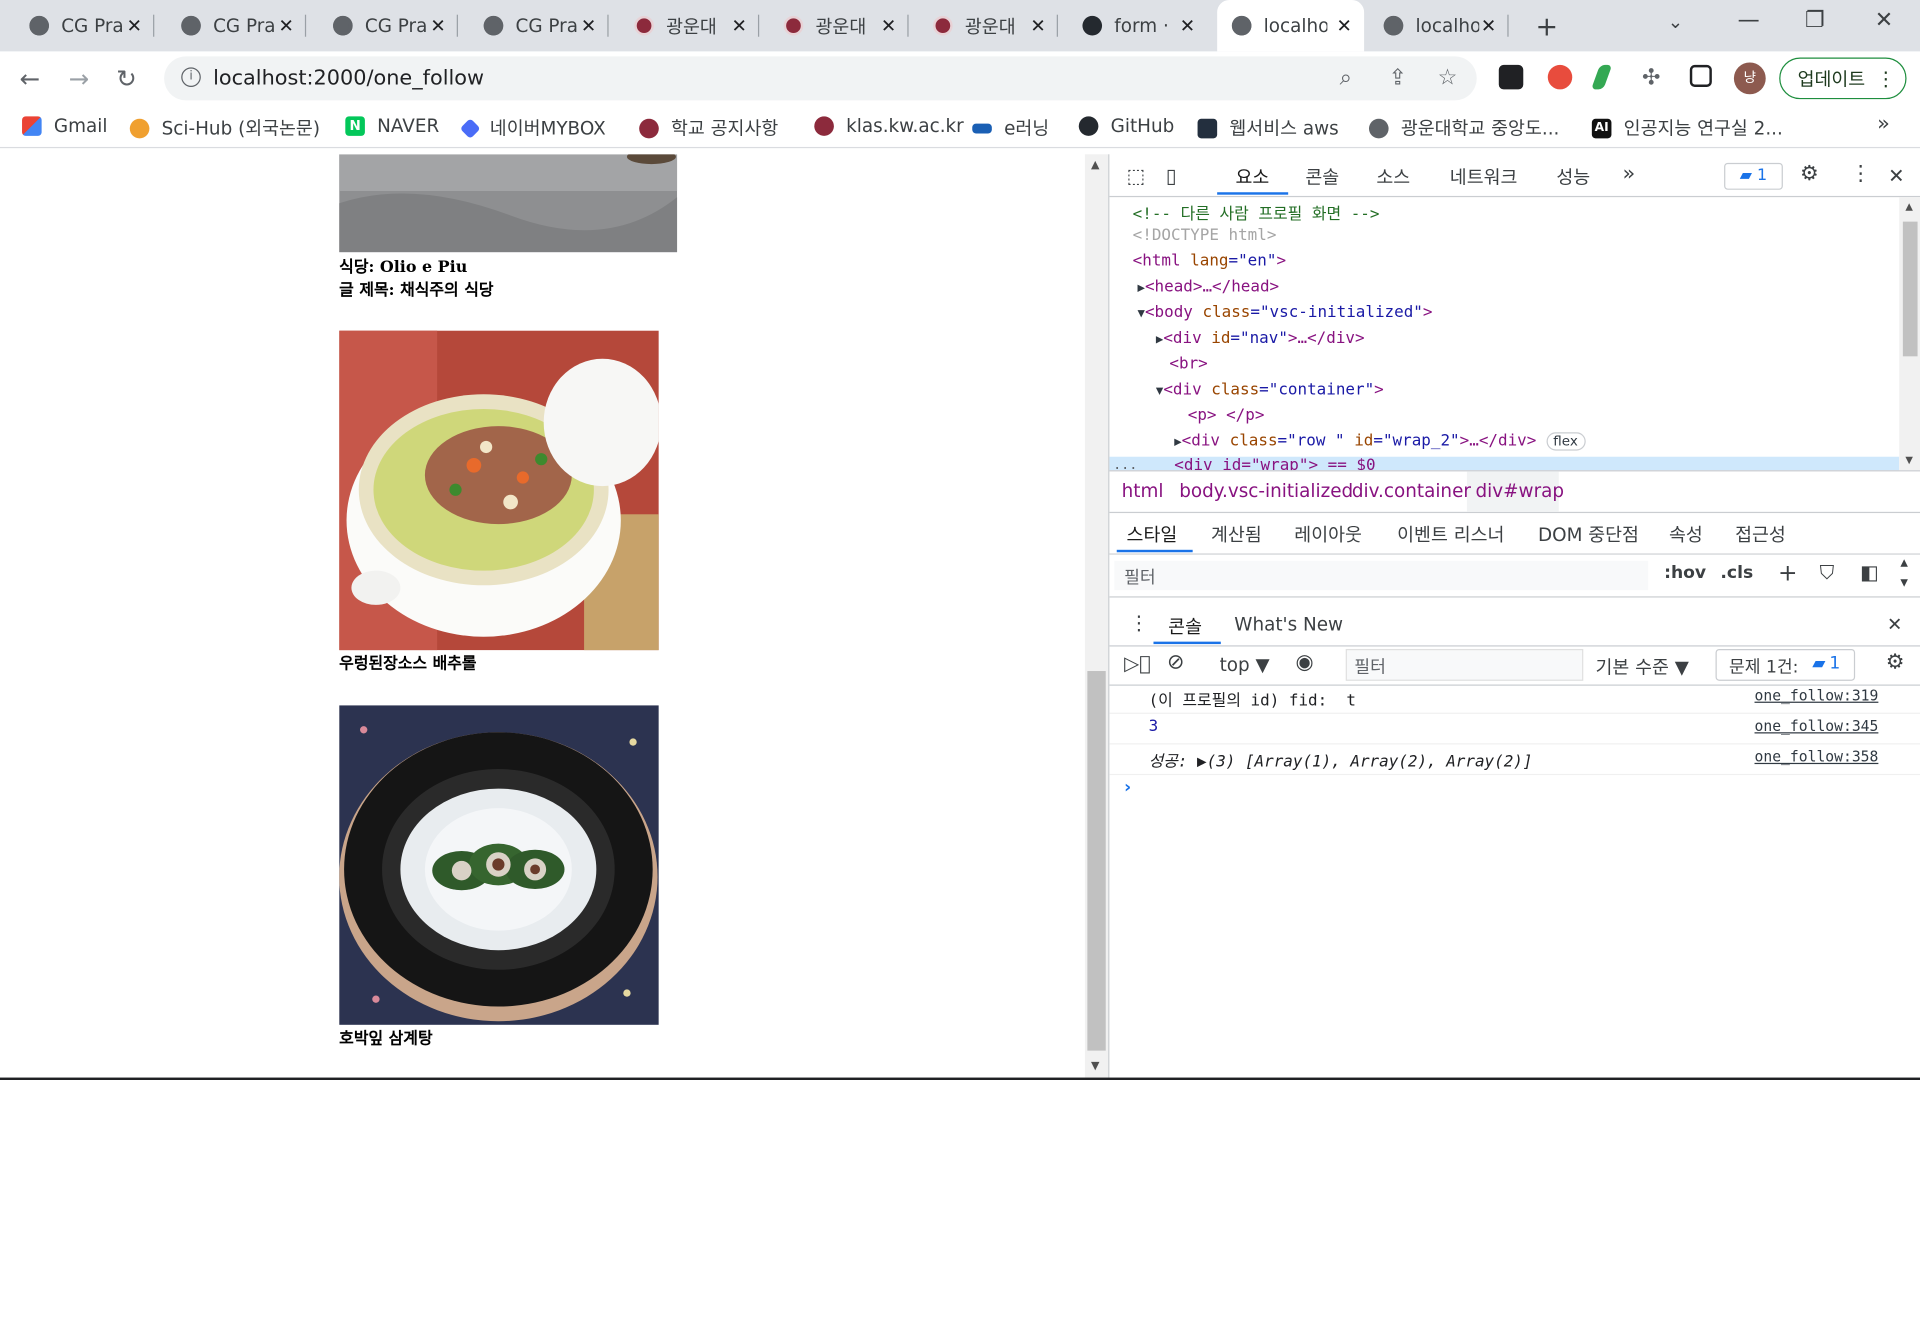 The image size is (1920, 1322). What do you see at coordinates (1675, 22) in the screenshot?
I see `tab-search-icon: ⌄` at bounding box center [1675, 22].